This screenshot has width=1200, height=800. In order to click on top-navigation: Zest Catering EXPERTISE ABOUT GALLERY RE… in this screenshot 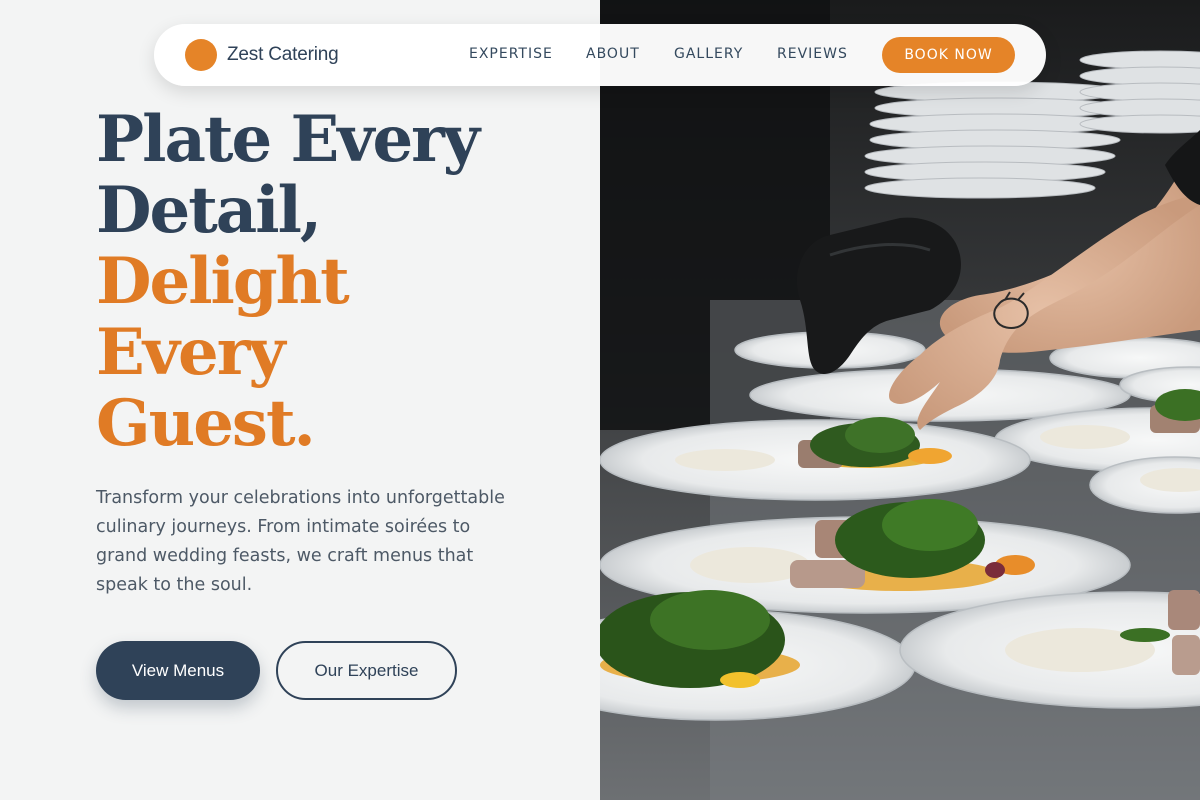, I will do `click(600, 55)`.